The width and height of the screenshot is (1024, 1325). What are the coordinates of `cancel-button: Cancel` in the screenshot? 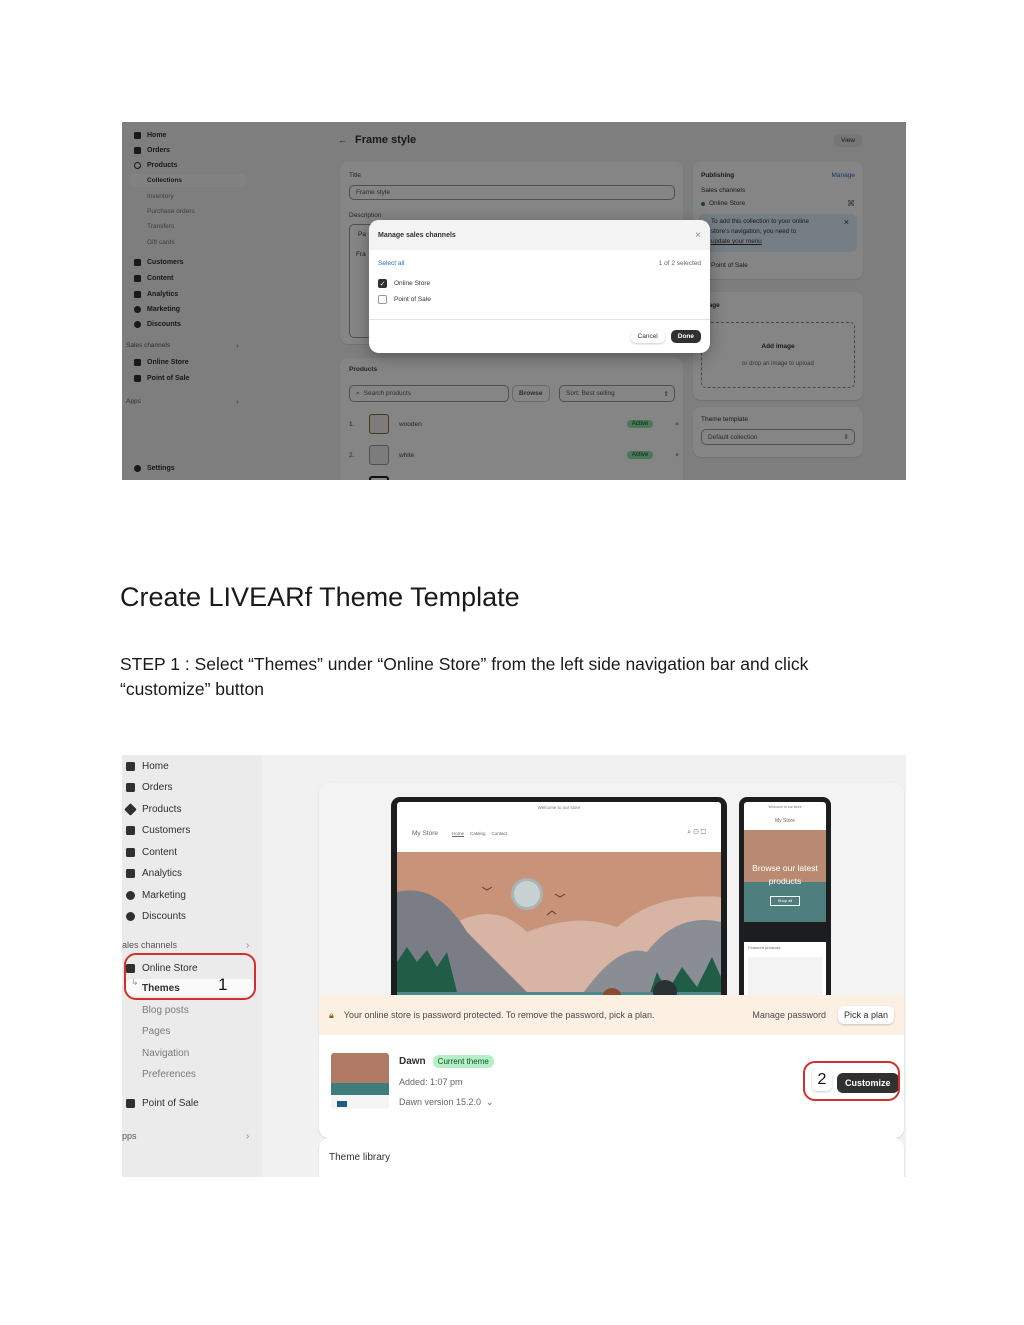 It's located at (647, 336).